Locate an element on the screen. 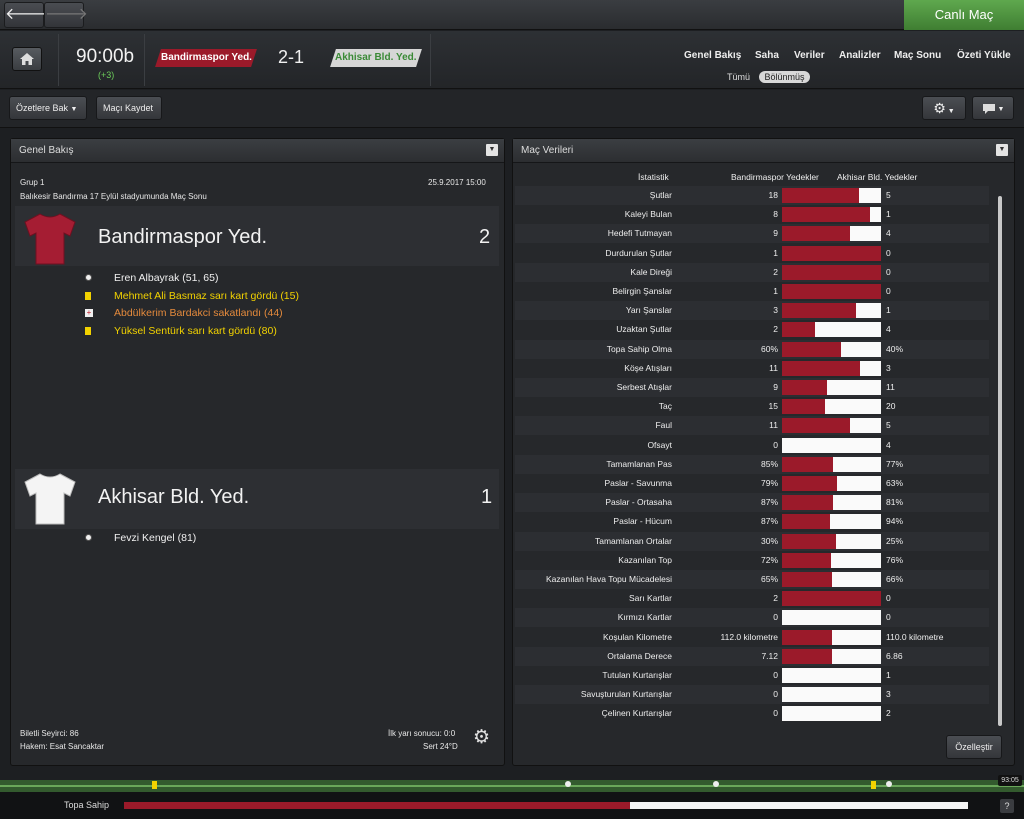 The image size is (1024, 819). home-team-name: Bandirmaspor Yed. is located at coordinates (183, 237).